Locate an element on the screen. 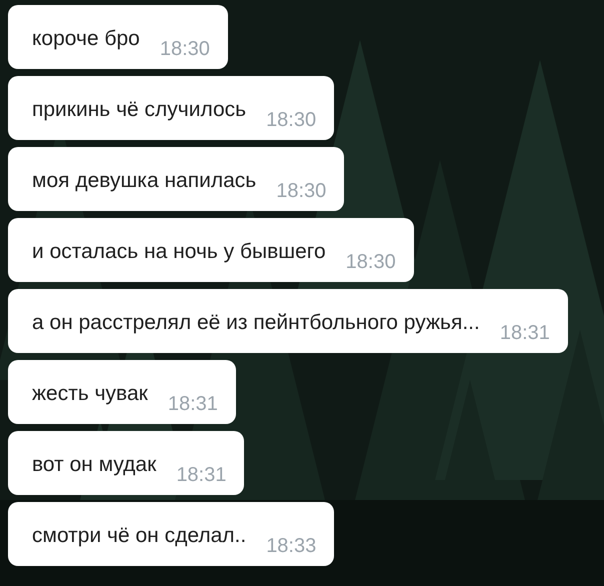 Image resolution: width=604 pixels, height=586 pixels. message-text: моя девушка напилась is located at coordinates (144, 181).